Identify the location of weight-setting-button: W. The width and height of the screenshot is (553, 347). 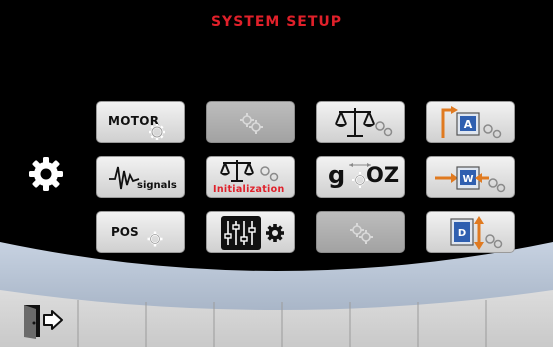
(470, 177).